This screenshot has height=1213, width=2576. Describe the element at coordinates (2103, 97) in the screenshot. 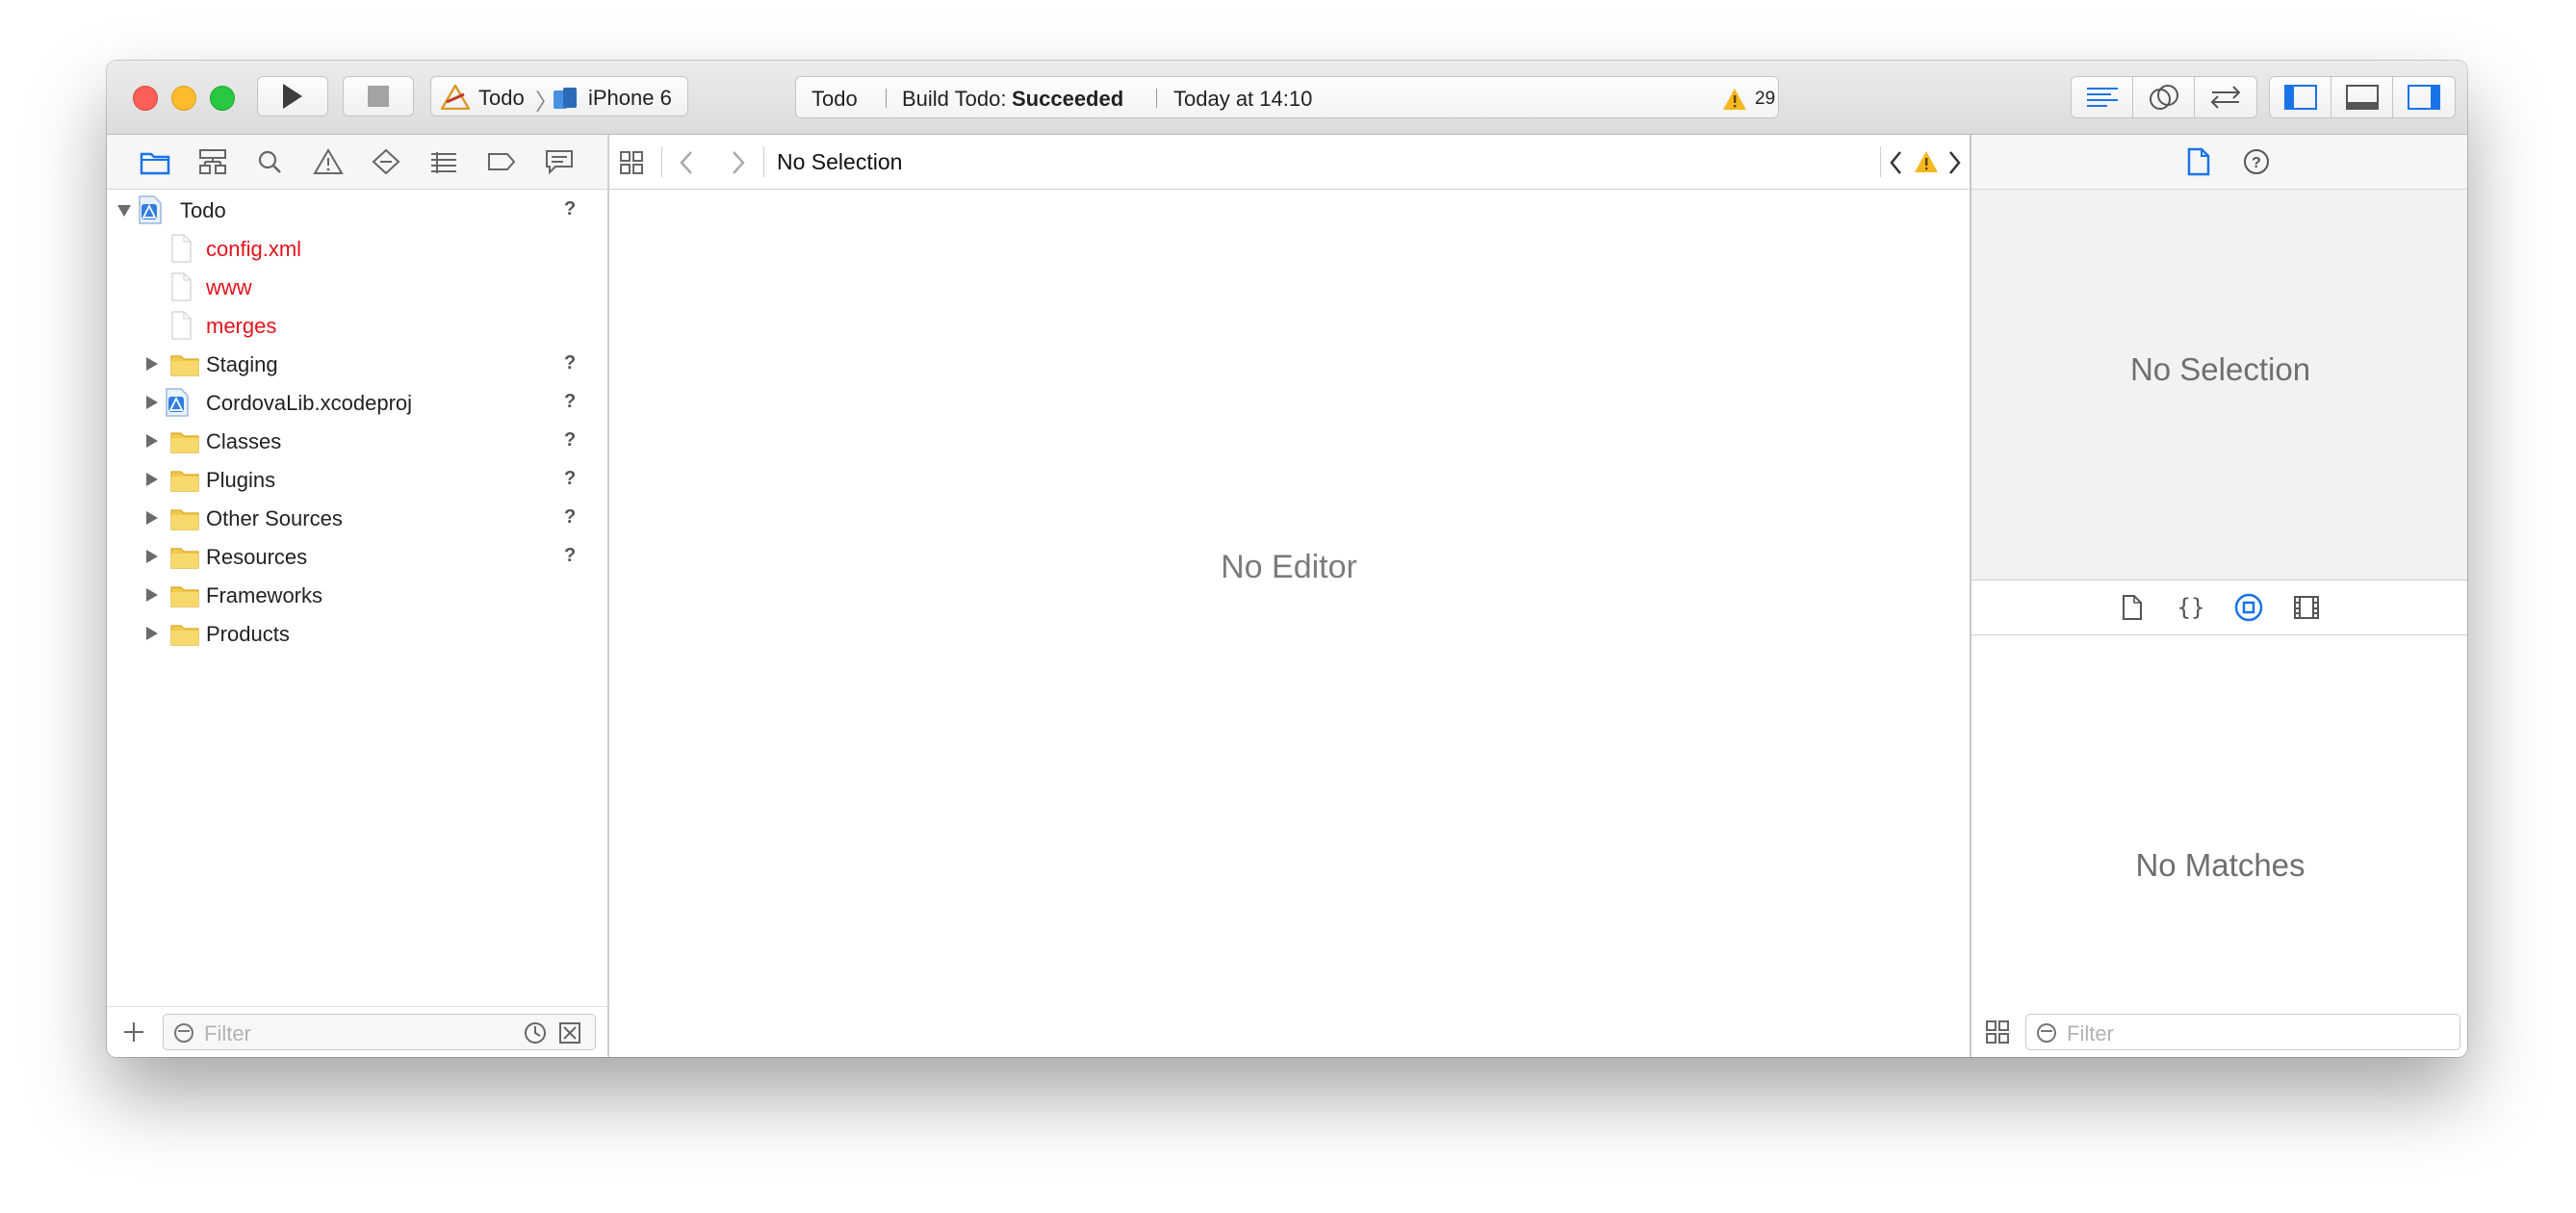

I see `standard-editor-button` at that location.